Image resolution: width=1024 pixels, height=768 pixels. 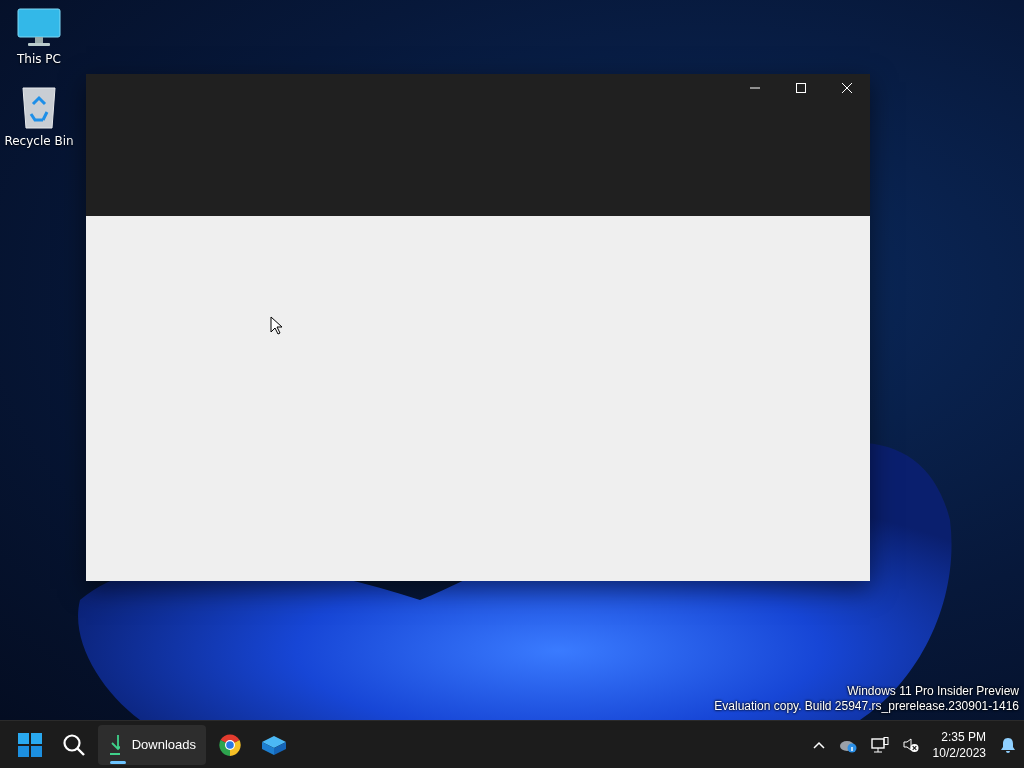 What do you see at coordinates (39, 59) in the screenshot?
I see `desktop-icon-label: This PC` at bounding box center [39, 59].